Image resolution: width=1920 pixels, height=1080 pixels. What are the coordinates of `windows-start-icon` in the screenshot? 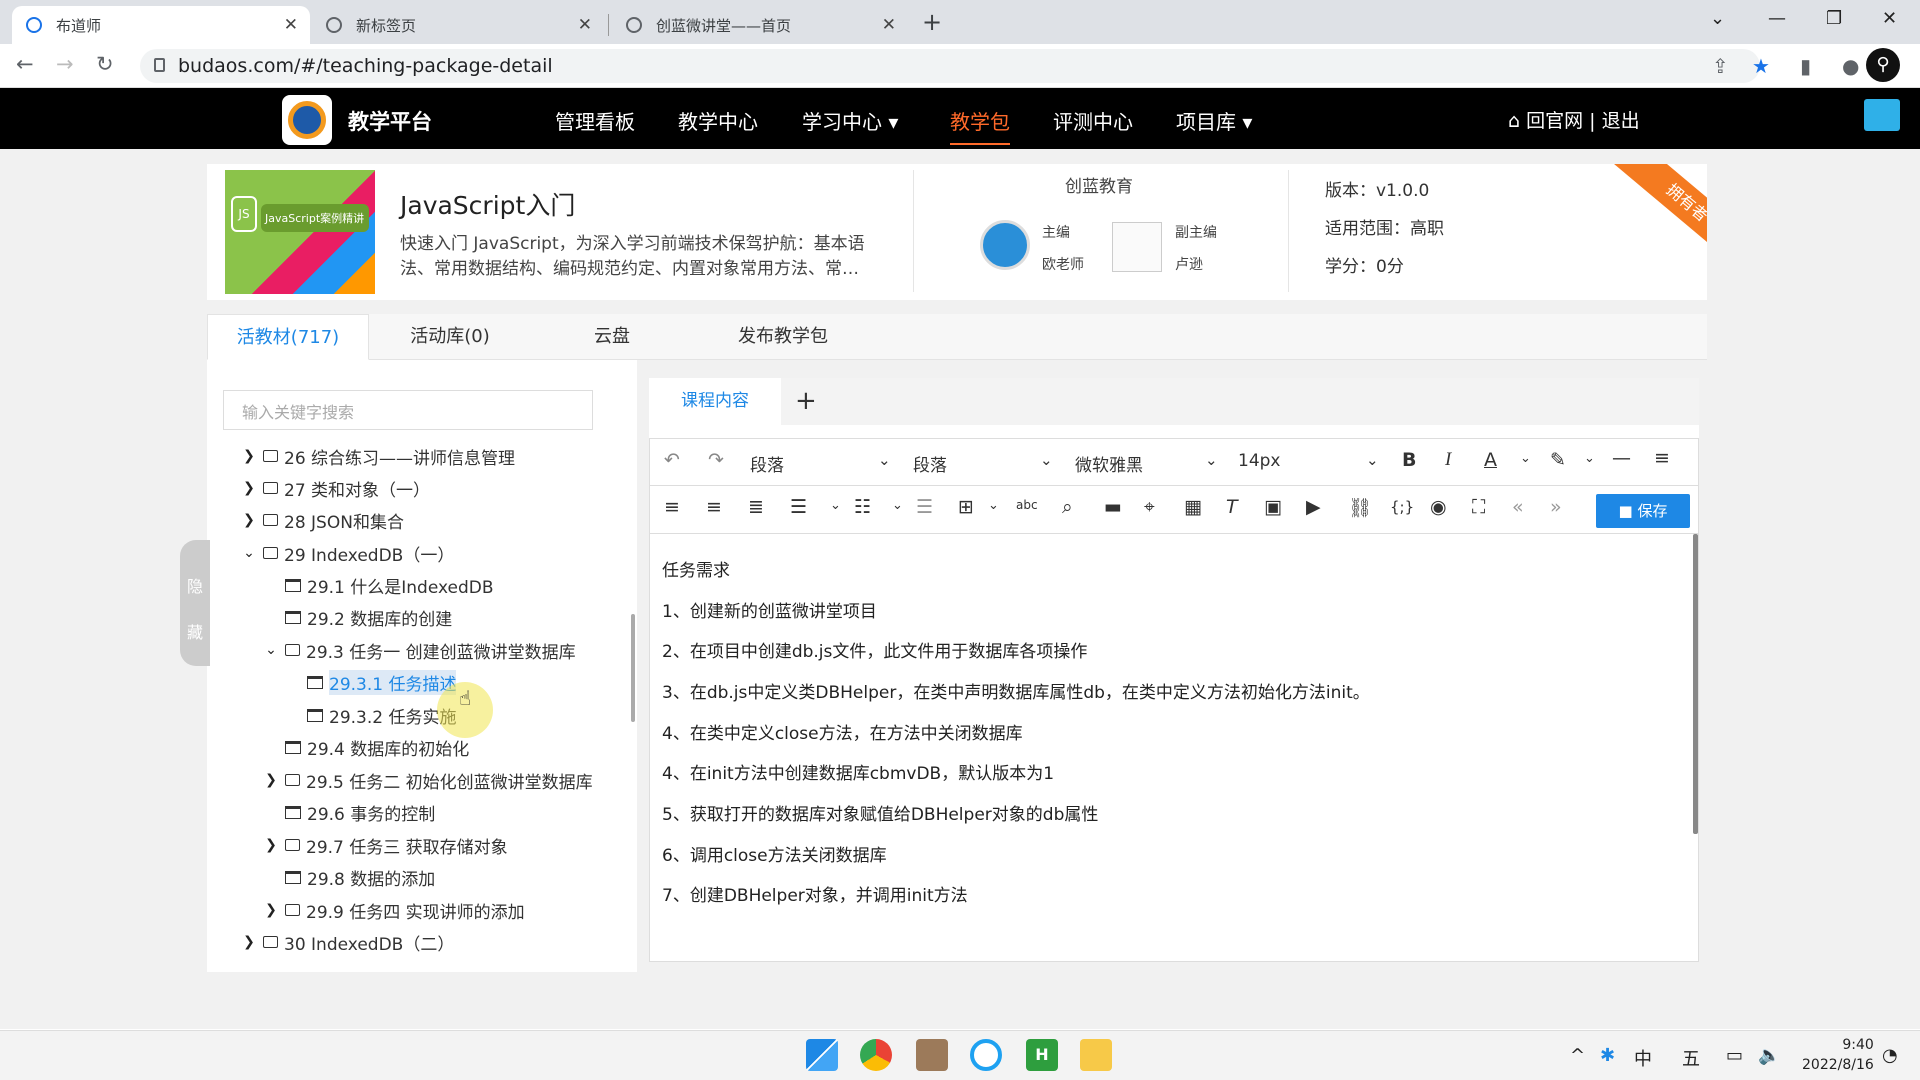 It's located at (822, 1055).